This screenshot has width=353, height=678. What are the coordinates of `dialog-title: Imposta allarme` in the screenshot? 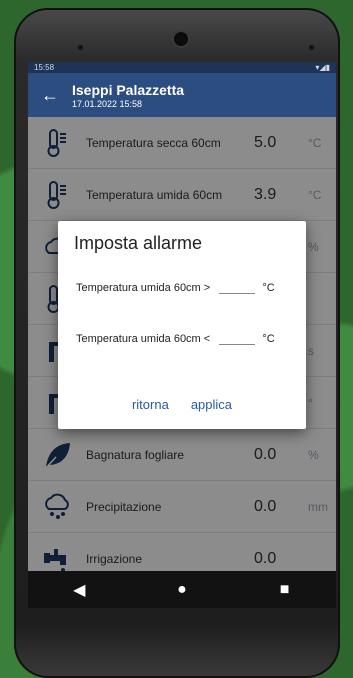 It's located at (138, 243).